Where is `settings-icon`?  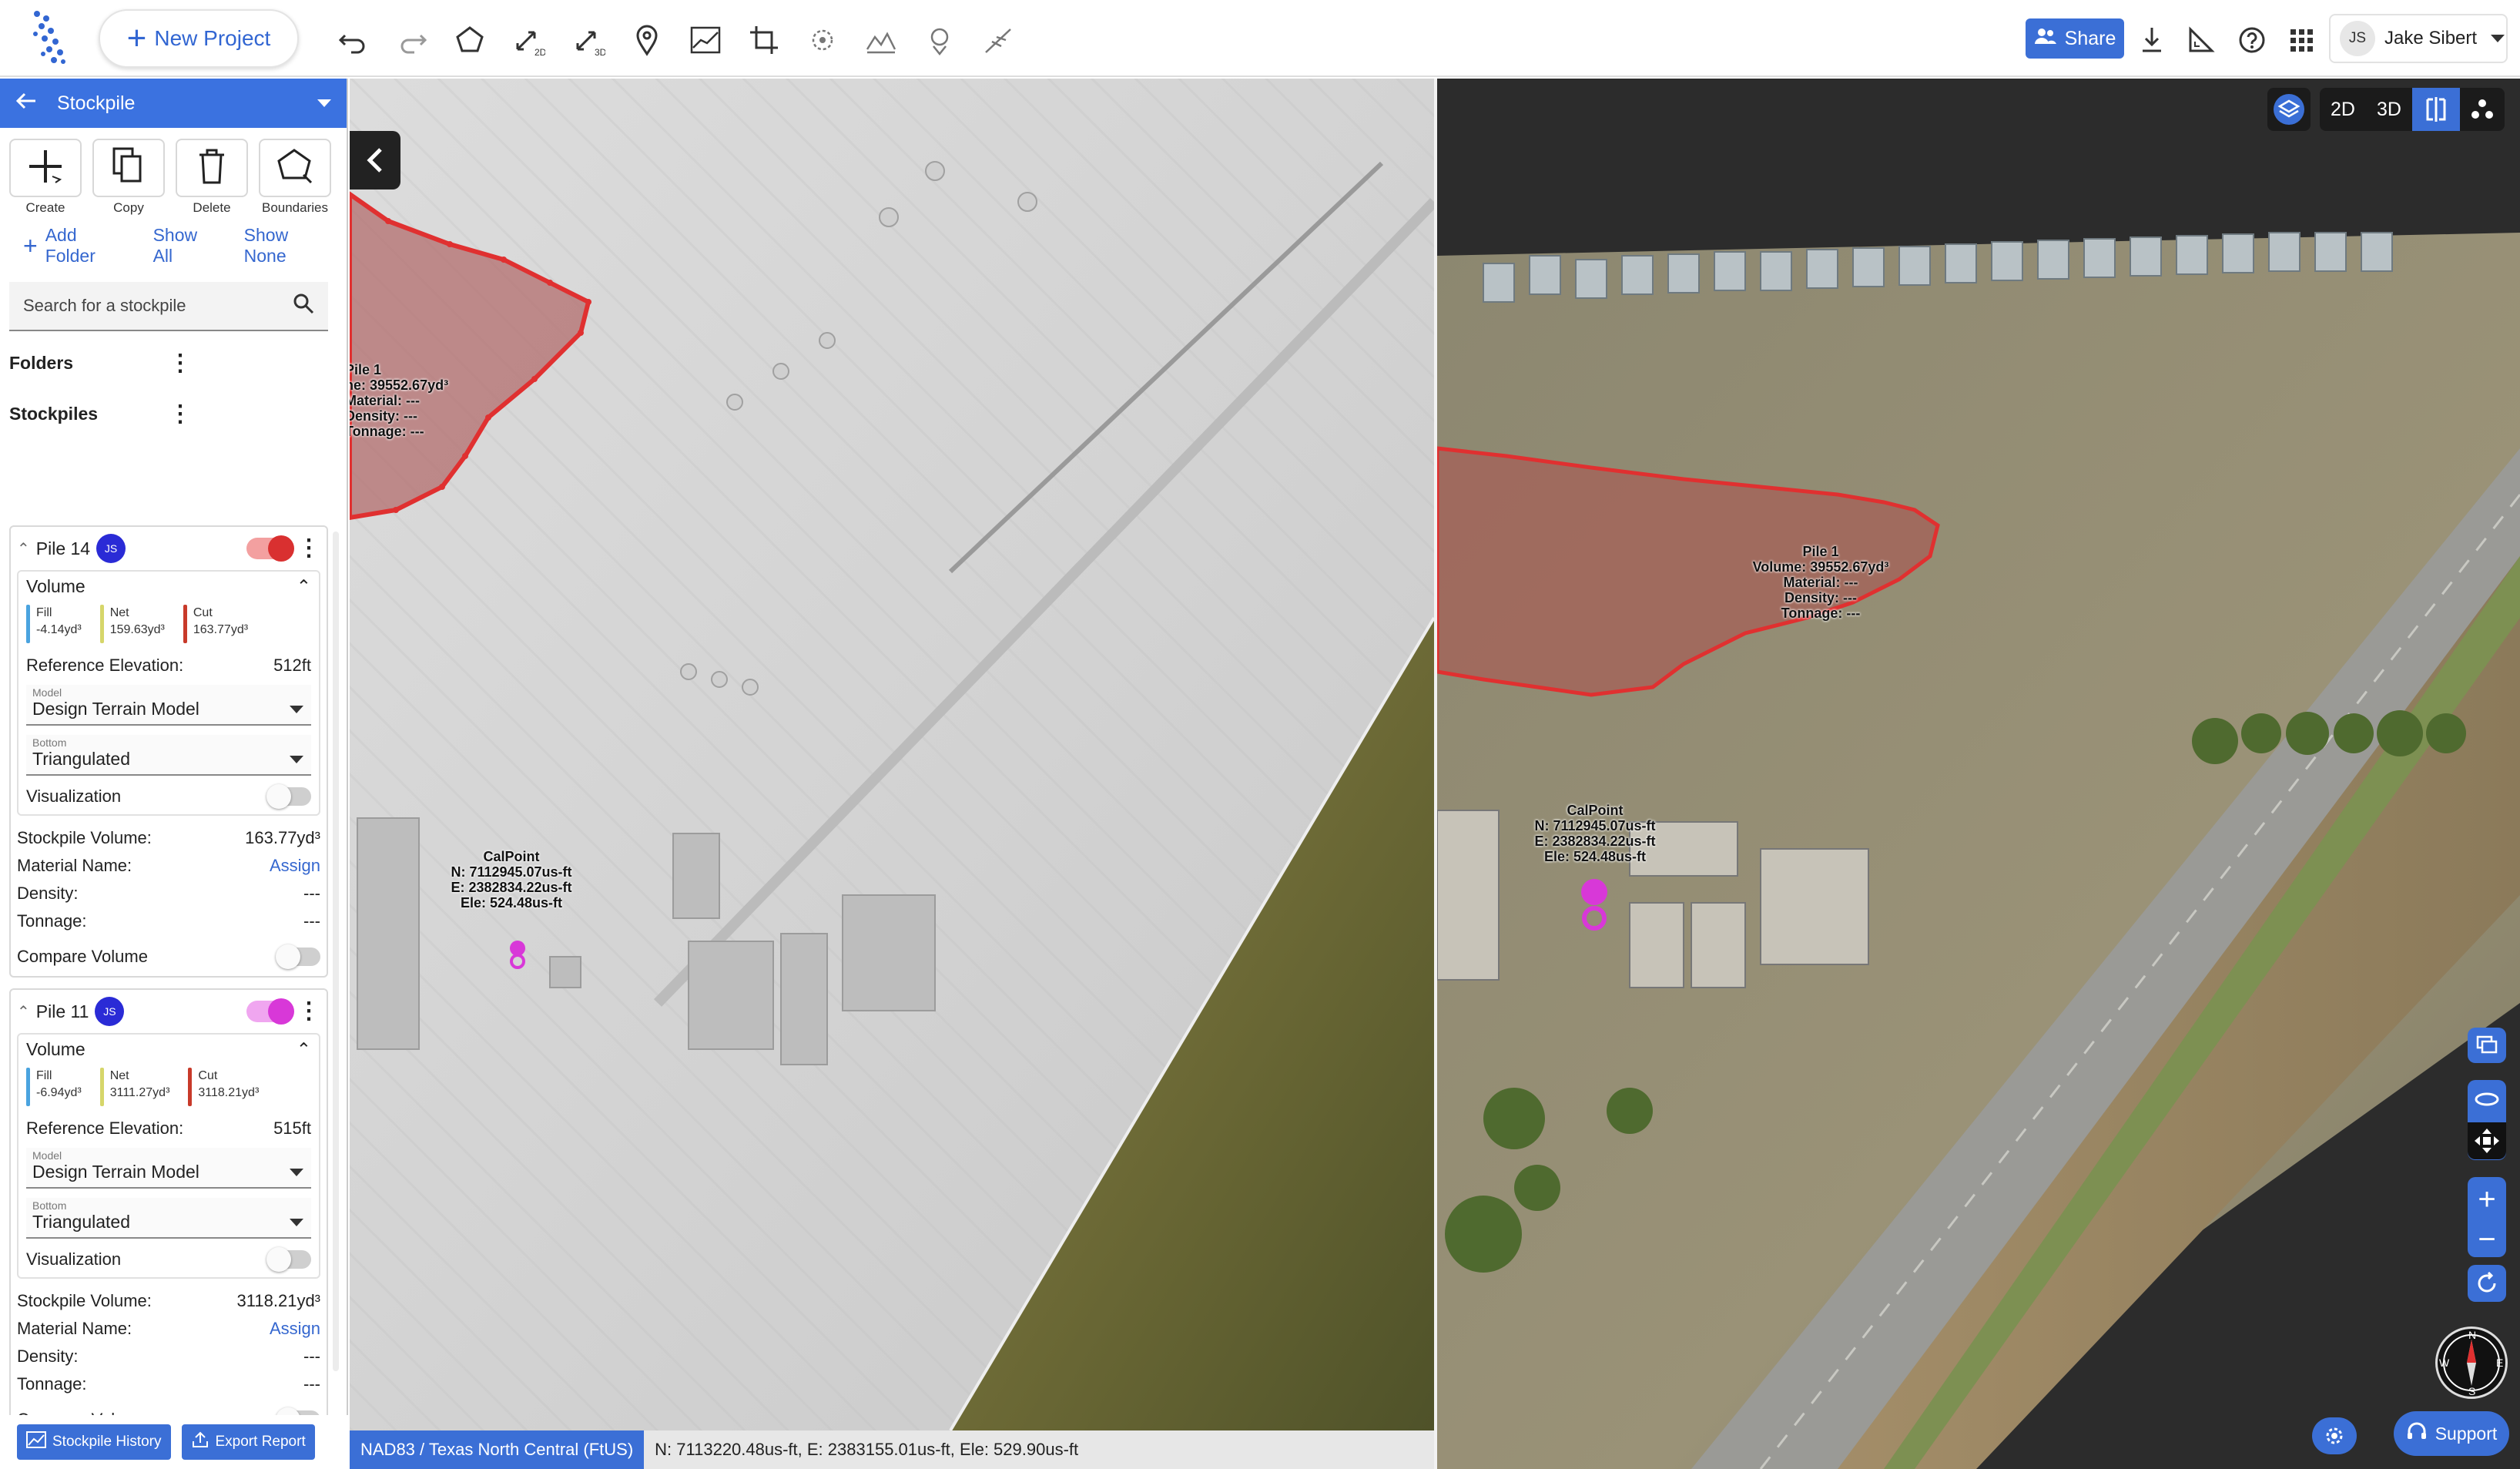
settings-icon is located at coordinates (2335, 1435).